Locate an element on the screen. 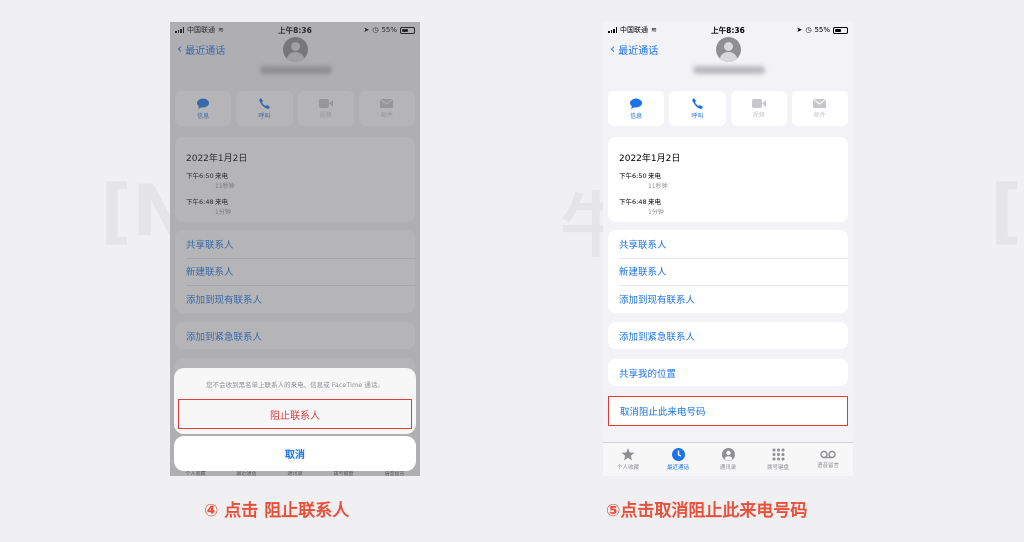 The image size is (1024, 542). add-emergency-contact-option: 添加到紧急联系人 is located at coordinates (728, 335).